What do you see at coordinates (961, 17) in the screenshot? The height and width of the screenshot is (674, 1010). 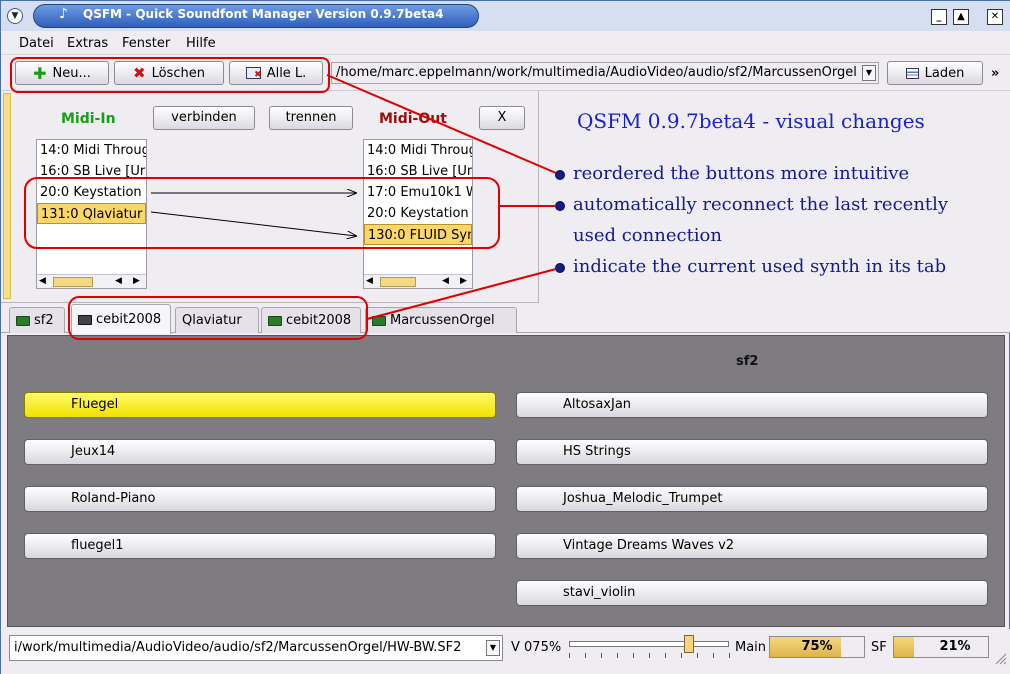 I see `maximize-icon: ▲` at bounding box center [961, 17].